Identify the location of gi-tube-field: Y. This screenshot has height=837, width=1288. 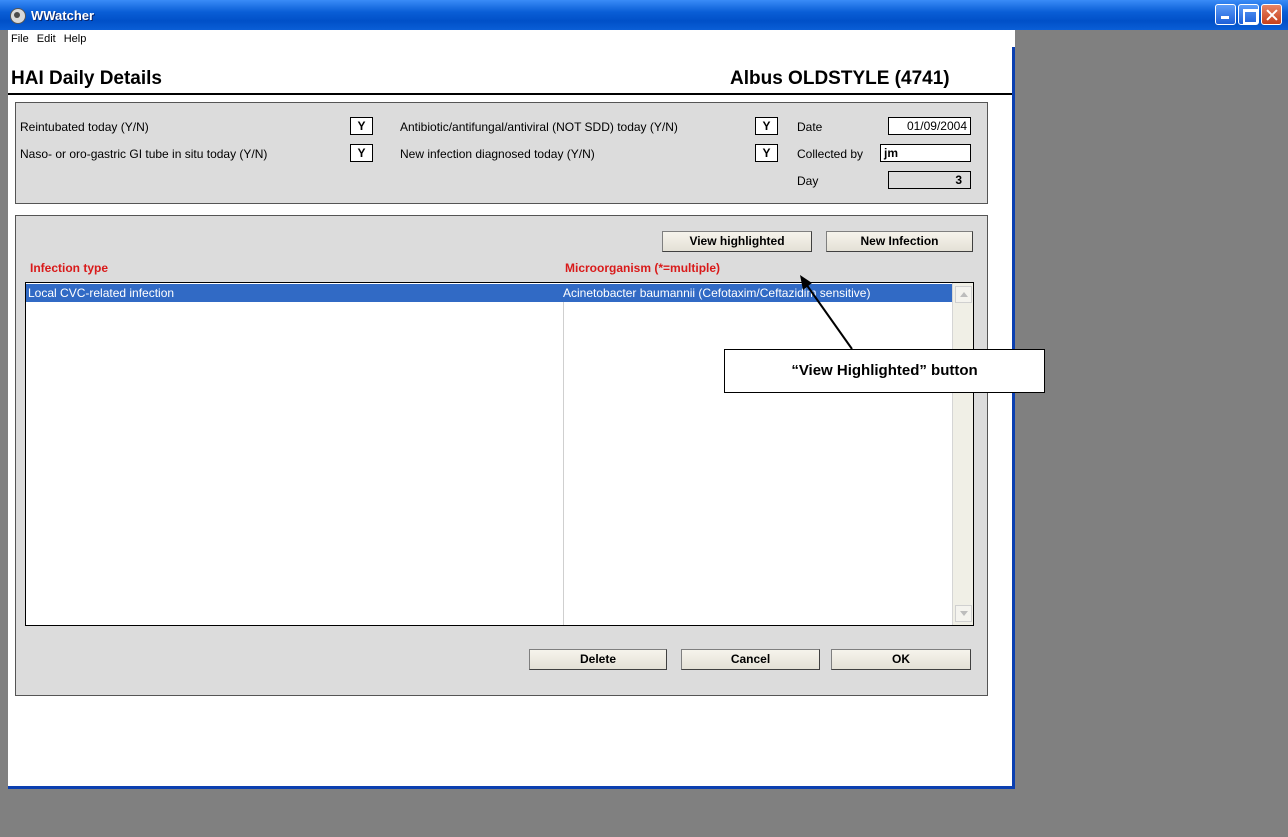
(361, 153).